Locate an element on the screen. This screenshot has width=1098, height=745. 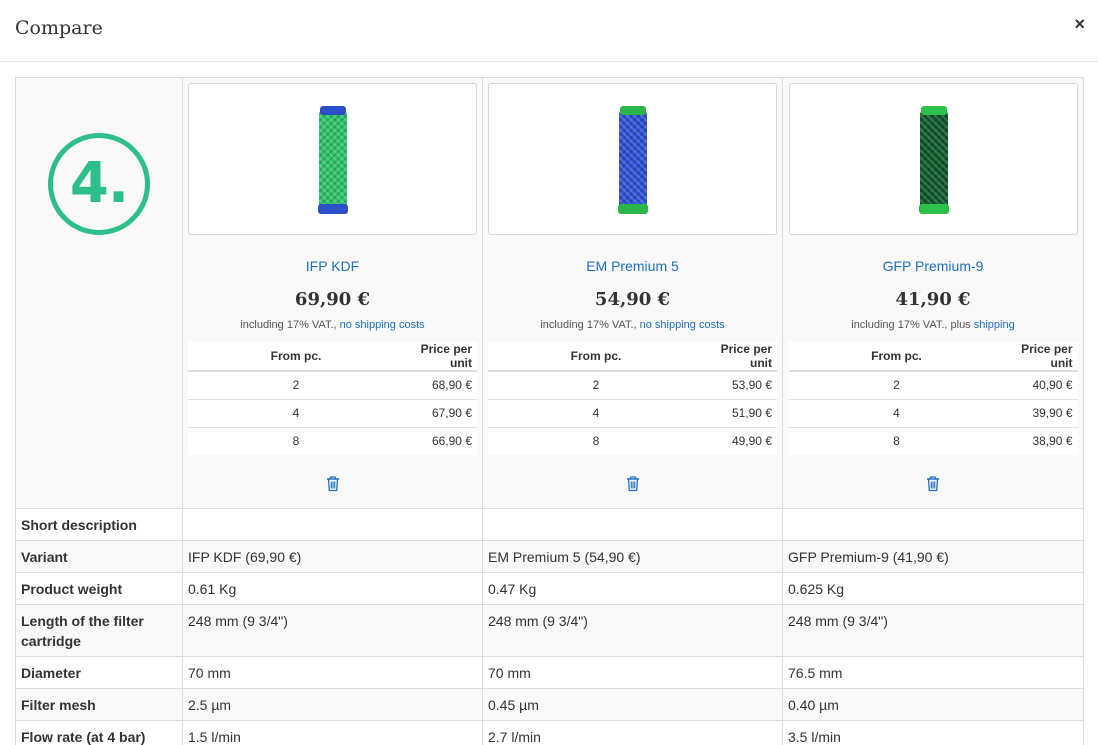
tier-row: 4 67,90 € is located at coordinates (332, 413).